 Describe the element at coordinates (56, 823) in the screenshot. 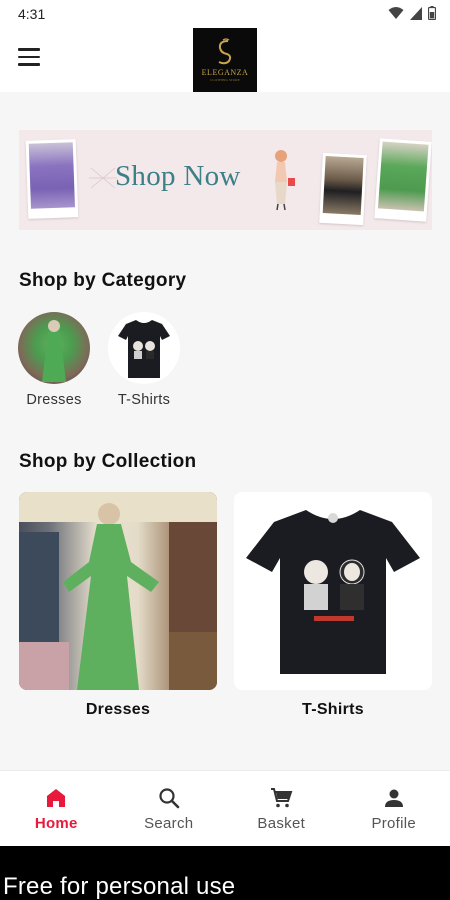

I see `nav-label-home: Home` at that location.